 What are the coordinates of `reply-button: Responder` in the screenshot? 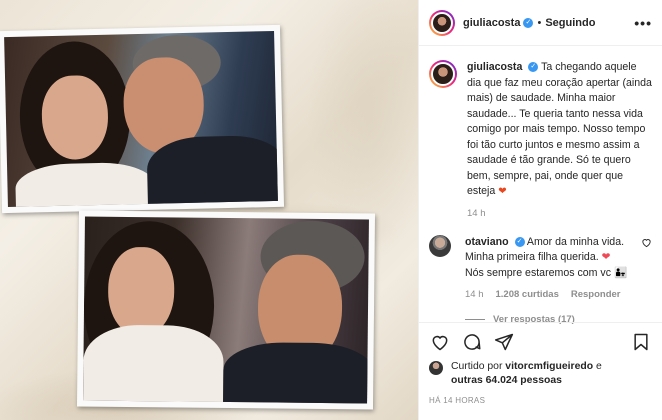 It's located at (596, 294).